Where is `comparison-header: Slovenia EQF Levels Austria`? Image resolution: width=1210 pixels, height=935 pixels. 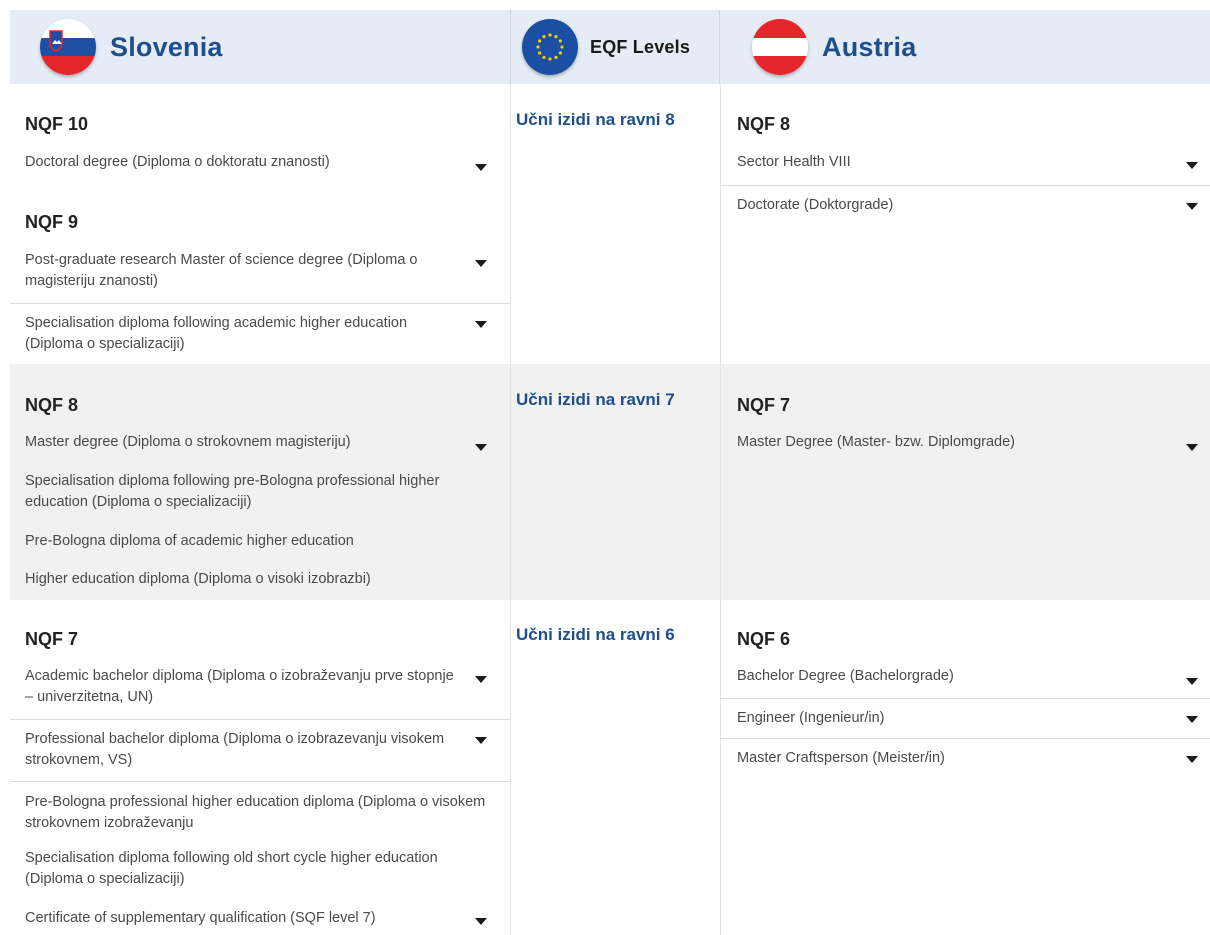 comparison-header: Slovenia EQF Levels Austria is located at coordinates (610, 47).